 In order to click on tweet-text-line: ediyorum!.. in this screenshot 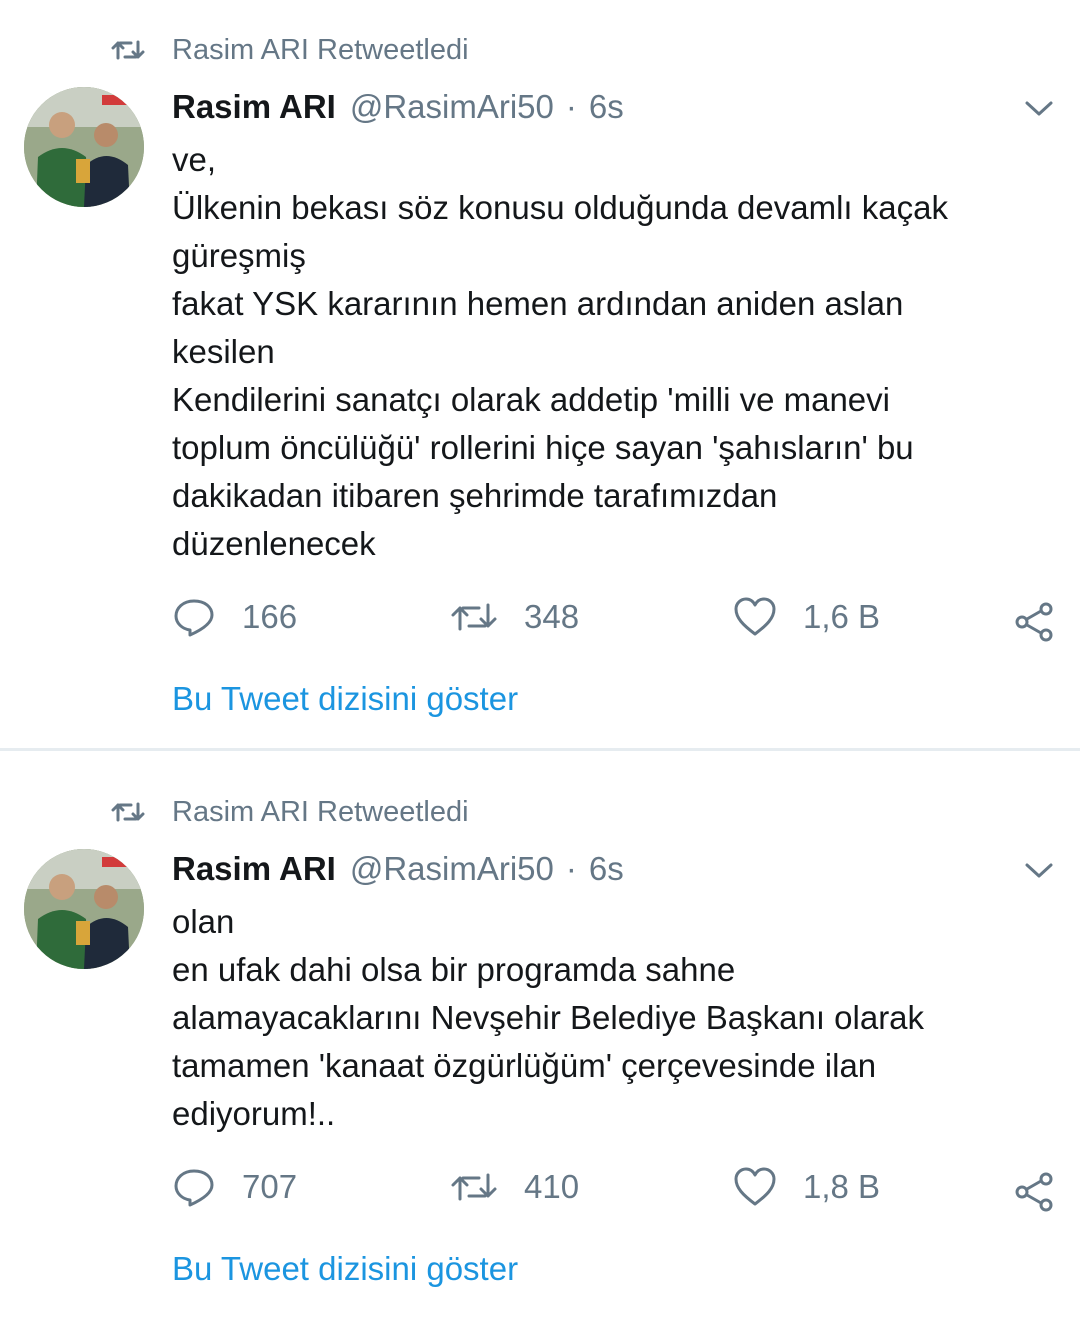, I will do `click(254, 1113)`.